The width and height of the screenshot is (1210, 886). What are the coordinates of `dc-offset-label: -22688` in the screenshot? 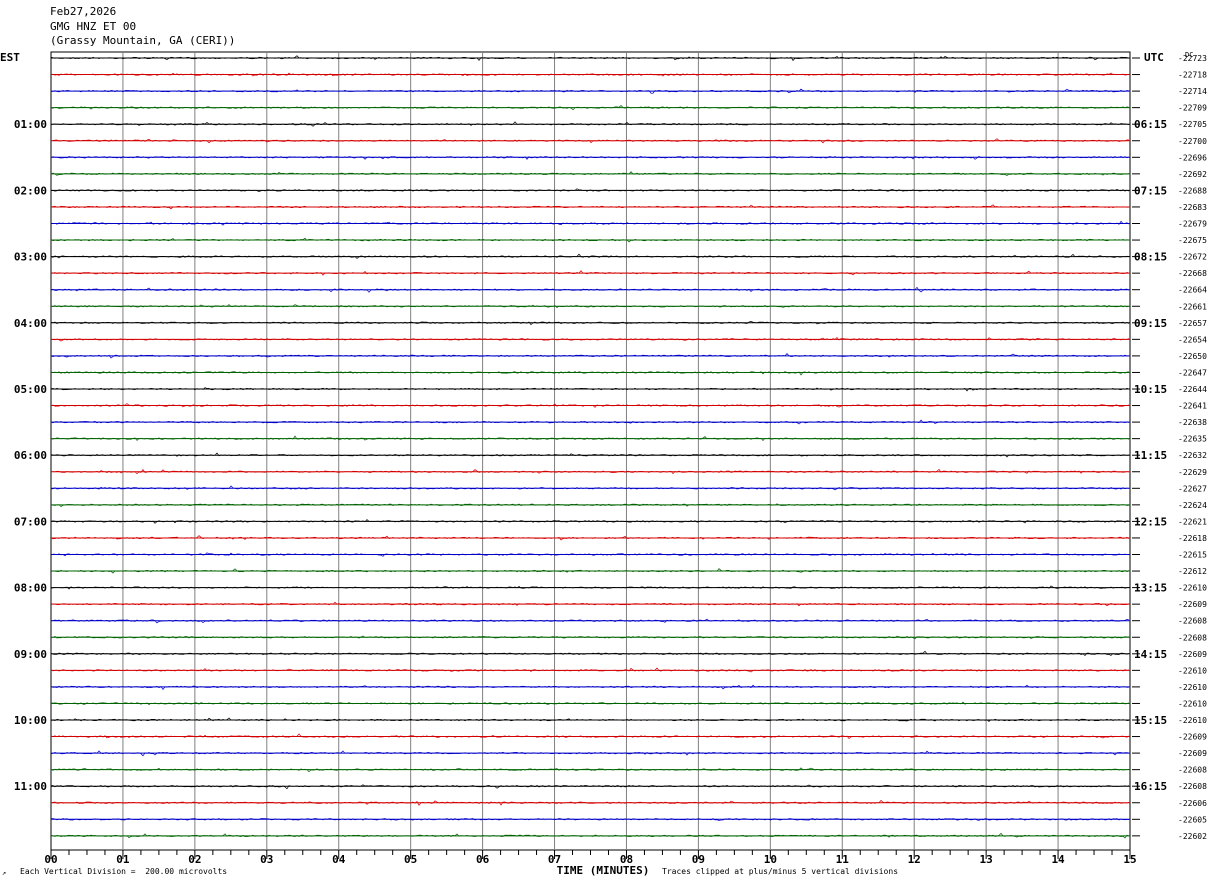 It's located at (1192, 190).